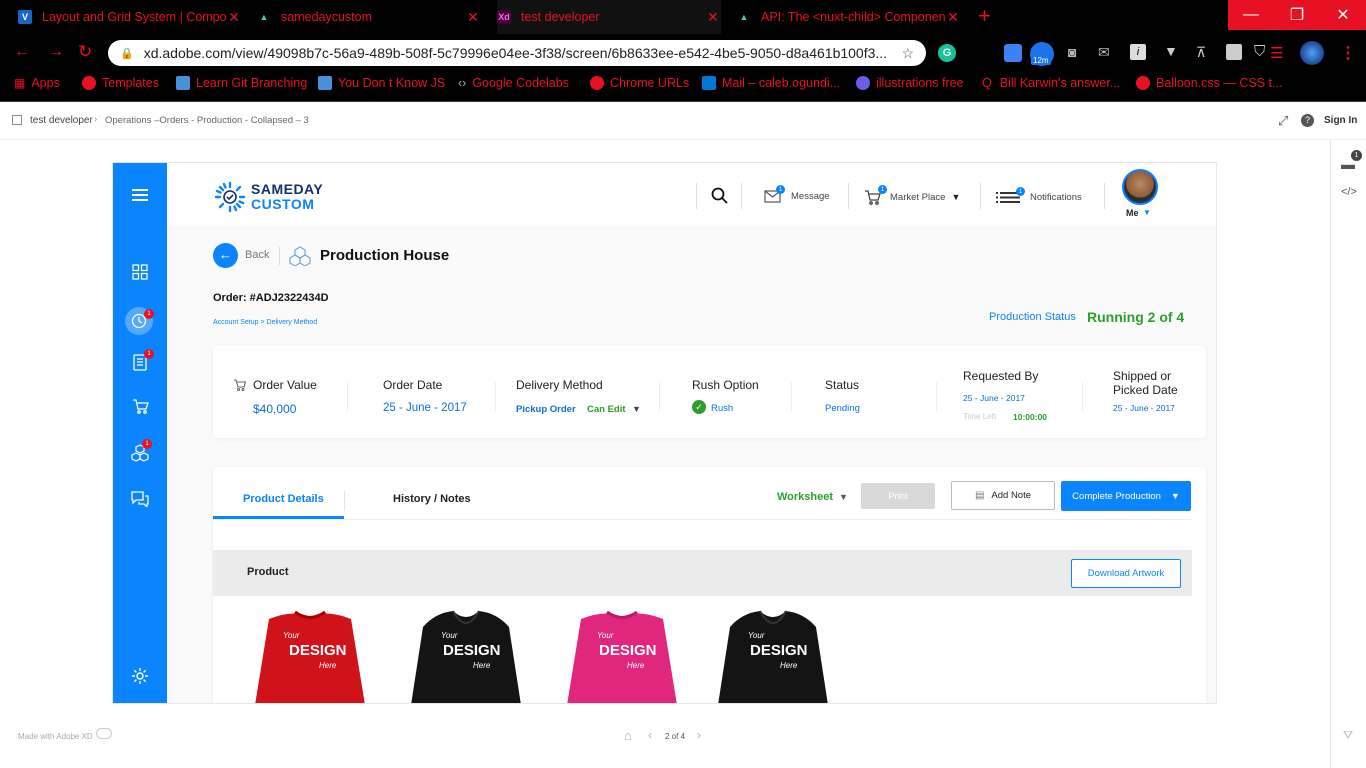 This screenshot has height=768, width=1366. Describe the element at coordinates (265, 322) in the screenshot. I see `sub-breadcrumb: Account Setup > Delivery Method` at that location.